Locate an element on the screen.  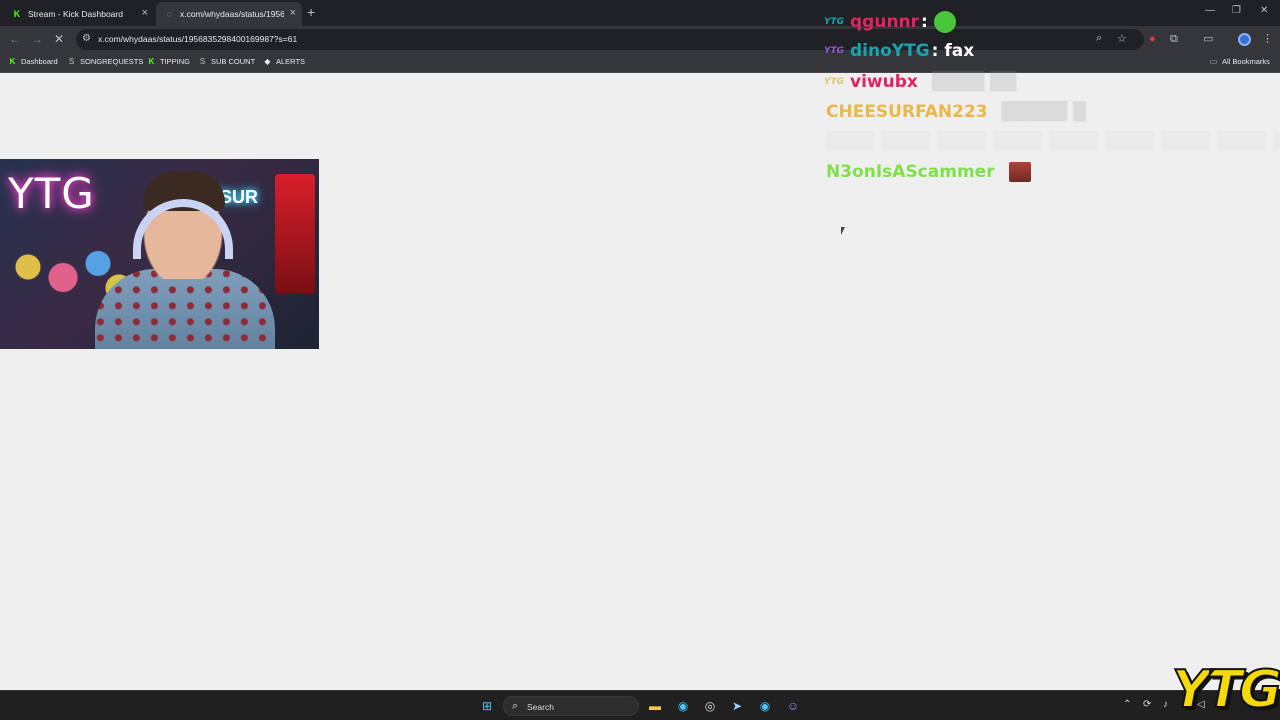
chat-text: : fax is located at coordinates (953, 51).